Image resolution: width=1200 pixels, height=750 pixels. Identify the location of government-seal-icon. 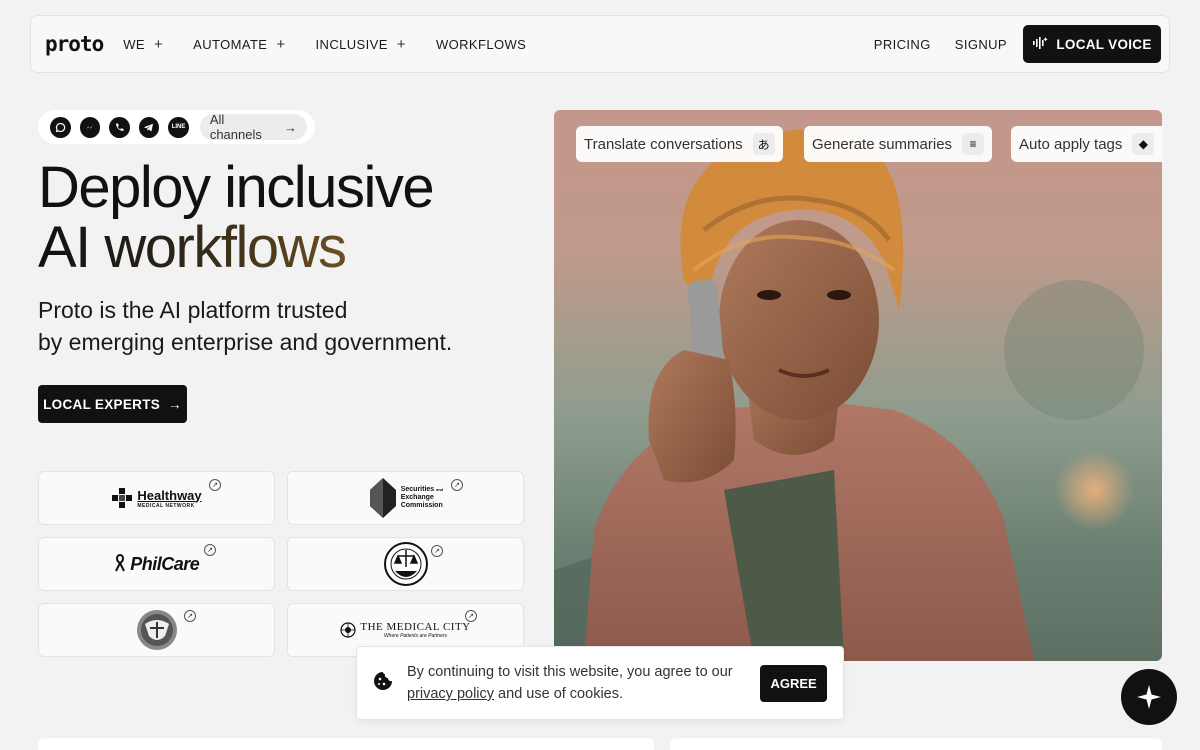
(405, 564).